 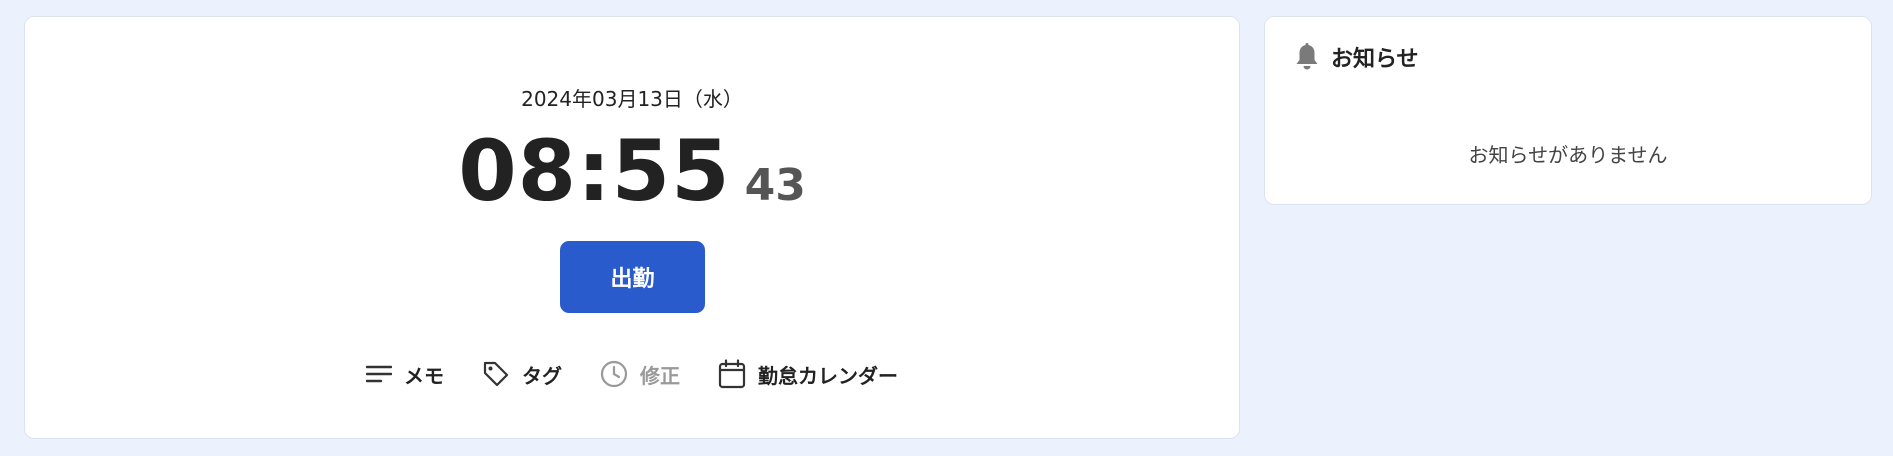 What do you see at coordinates (1375, 59) in the screenshot?
I see `notice-title: お知らせ` at bounding box center [1375, 59].